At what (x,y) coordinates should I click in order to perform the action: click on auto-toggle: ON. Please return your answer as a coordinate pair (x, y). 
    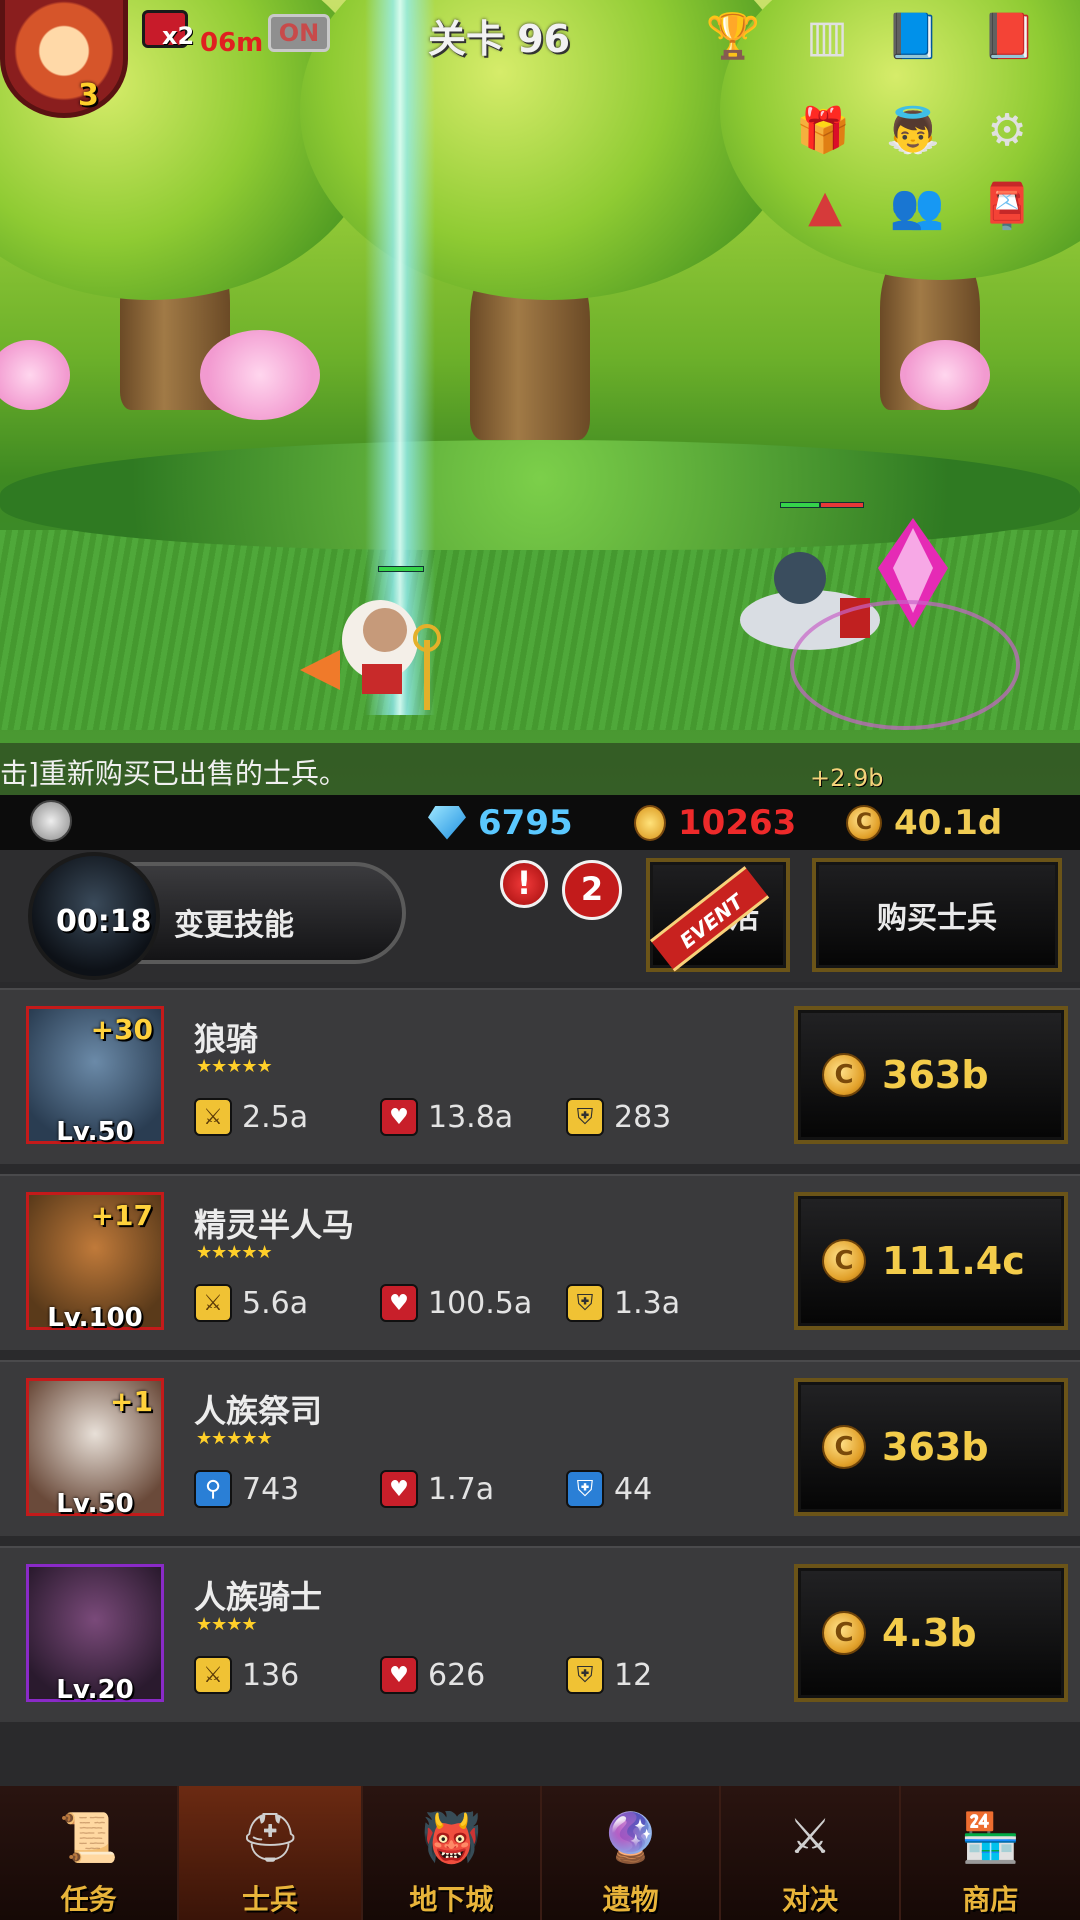
    Looking at the image, I should click on (299, 33).